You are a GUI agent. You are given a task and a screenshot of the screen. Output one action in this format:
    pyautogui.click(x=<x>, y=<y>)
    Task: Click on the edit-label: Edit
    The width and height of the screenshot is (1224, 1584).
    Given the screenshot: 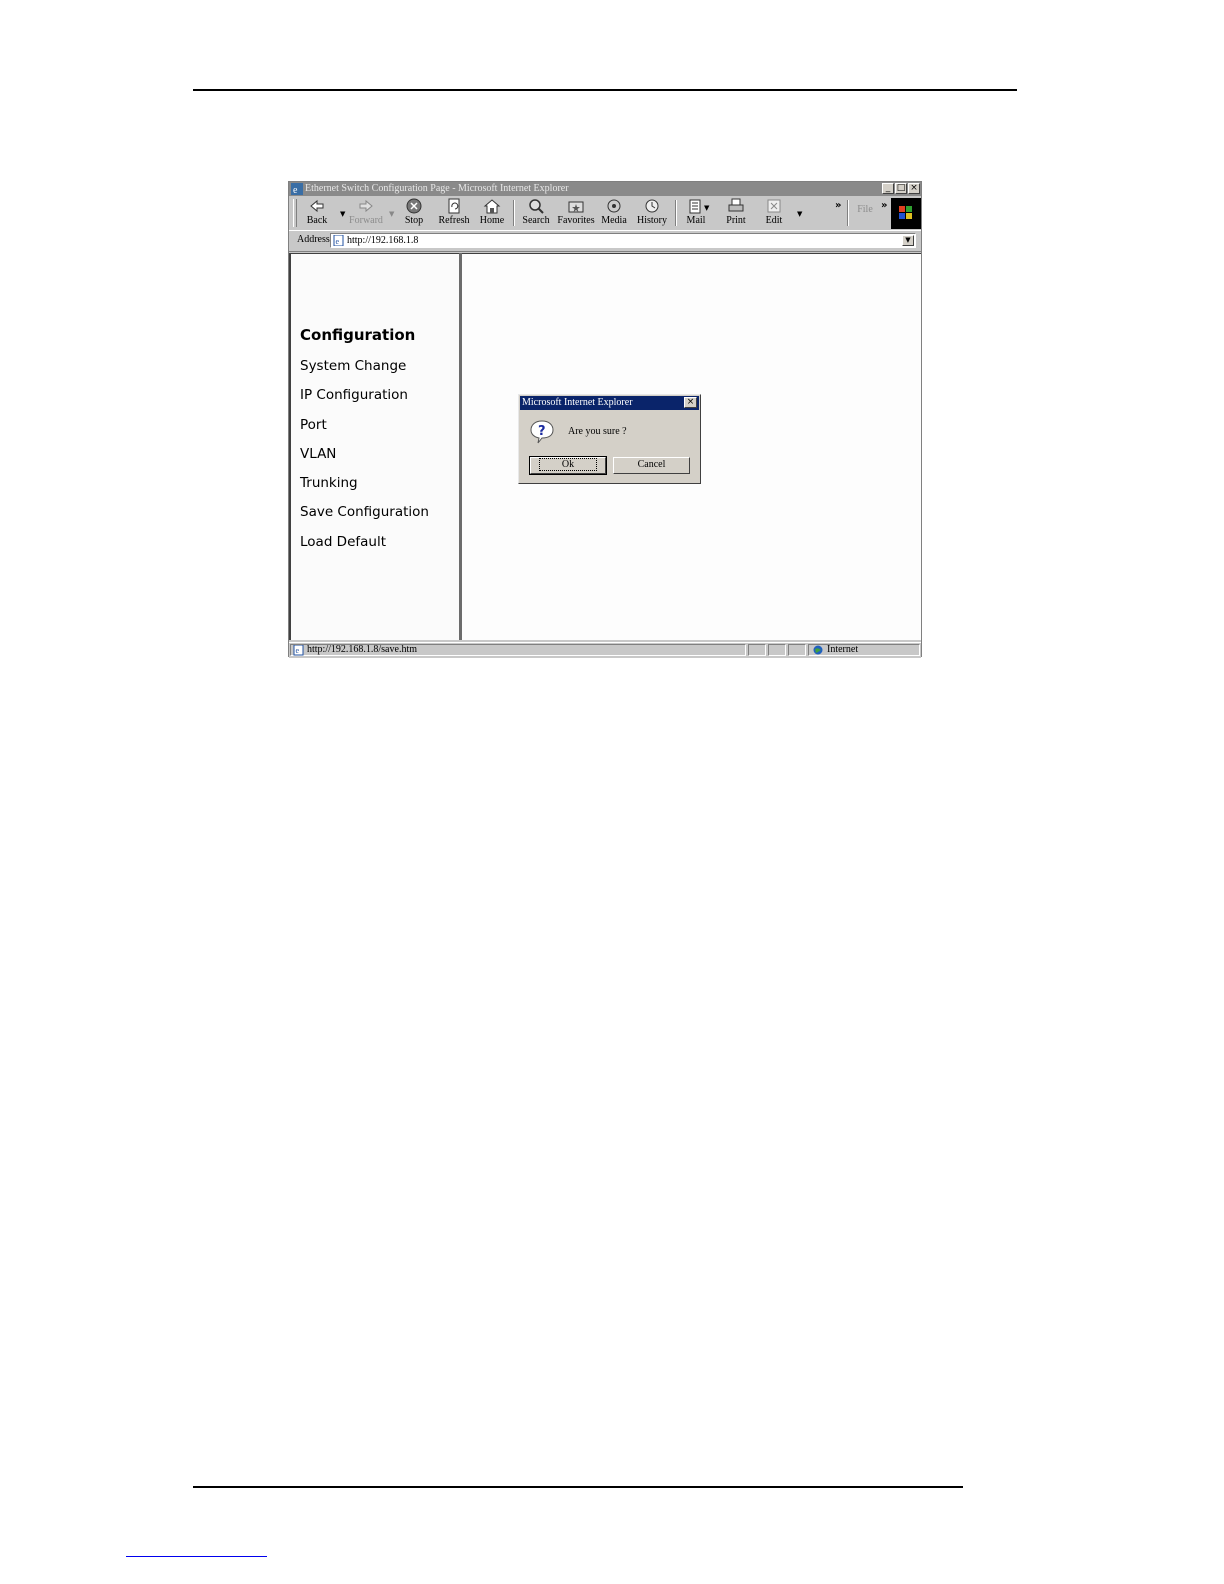 What is the action you would take?
    pyautogui.click(x=774, y=220)
    